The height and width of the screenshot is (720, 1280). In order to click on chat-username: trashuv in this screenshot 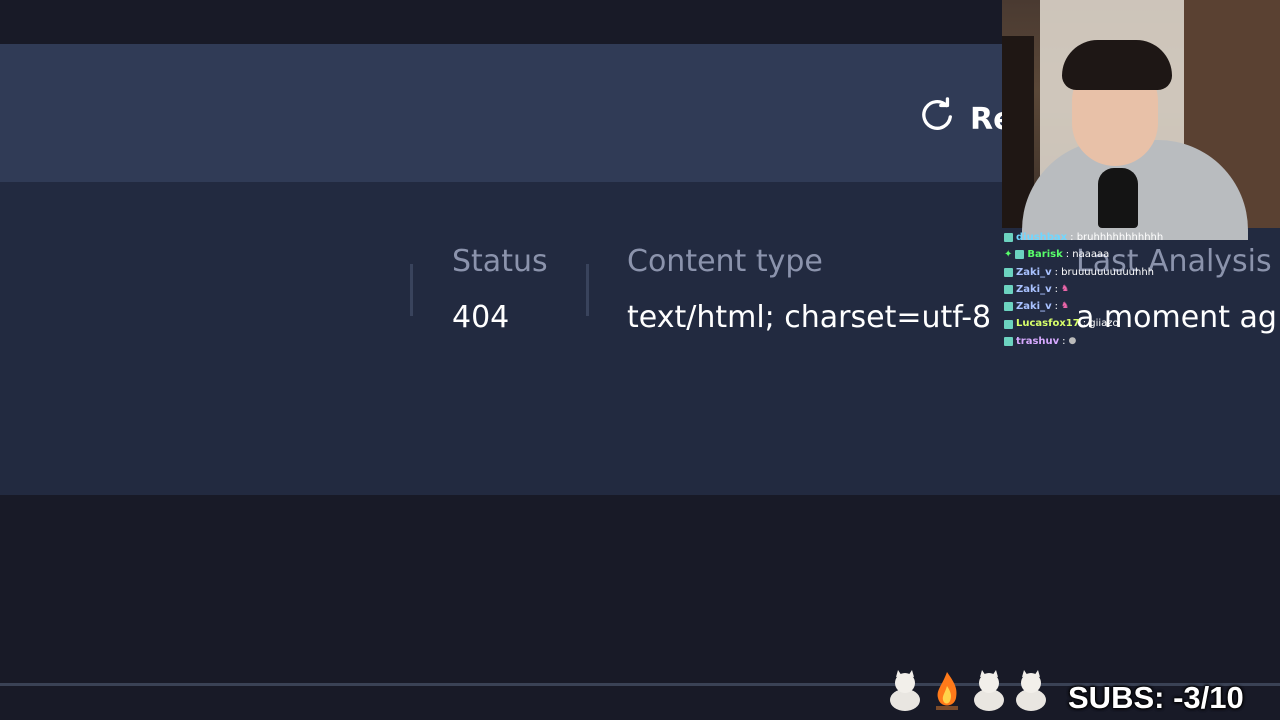, I will do `click(1038, 341)`.